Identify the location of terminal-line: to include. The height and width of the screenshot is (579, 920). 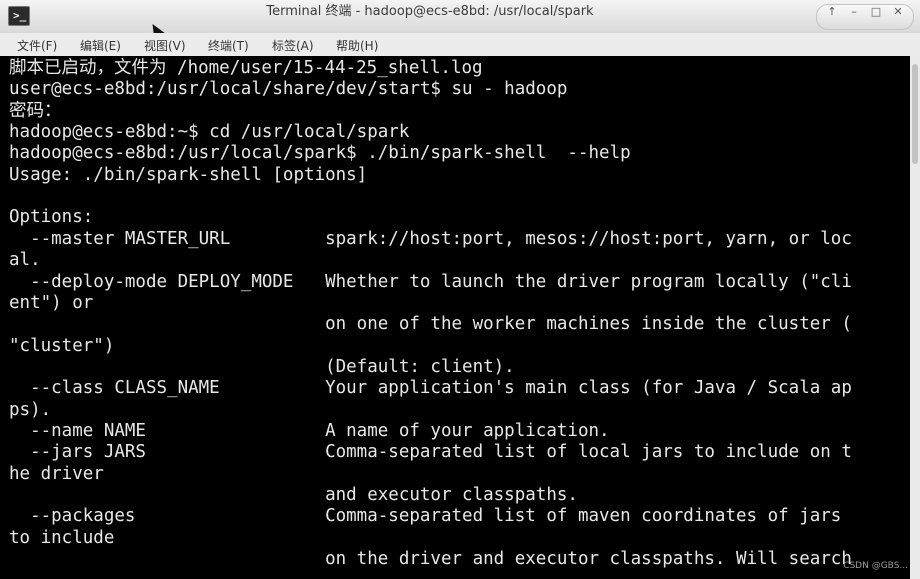
(62, 537).